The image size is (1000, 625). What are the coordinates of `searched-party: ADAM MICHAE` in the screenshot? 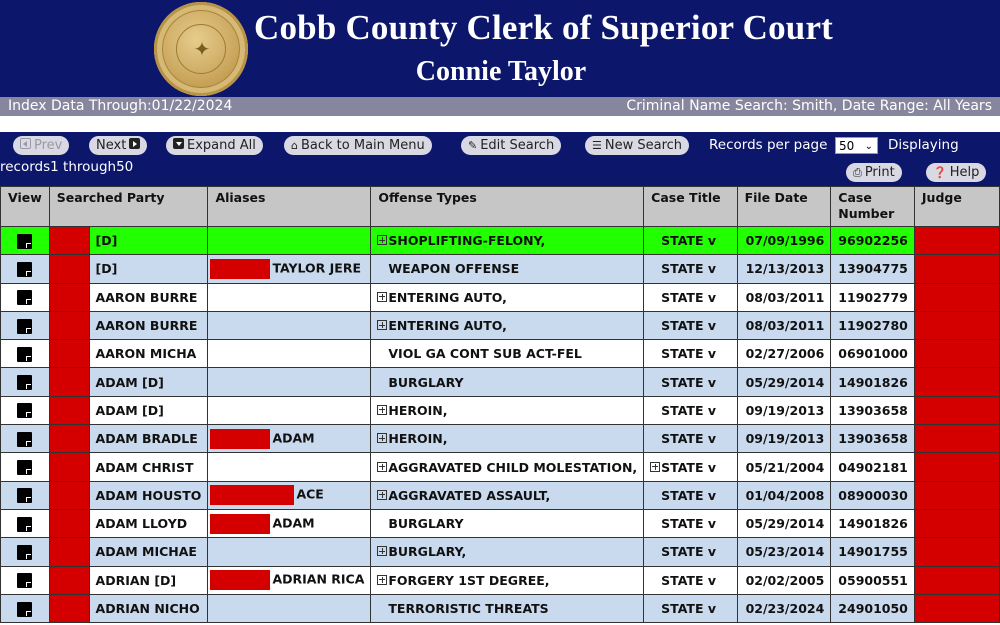 It's located at (148, 552).